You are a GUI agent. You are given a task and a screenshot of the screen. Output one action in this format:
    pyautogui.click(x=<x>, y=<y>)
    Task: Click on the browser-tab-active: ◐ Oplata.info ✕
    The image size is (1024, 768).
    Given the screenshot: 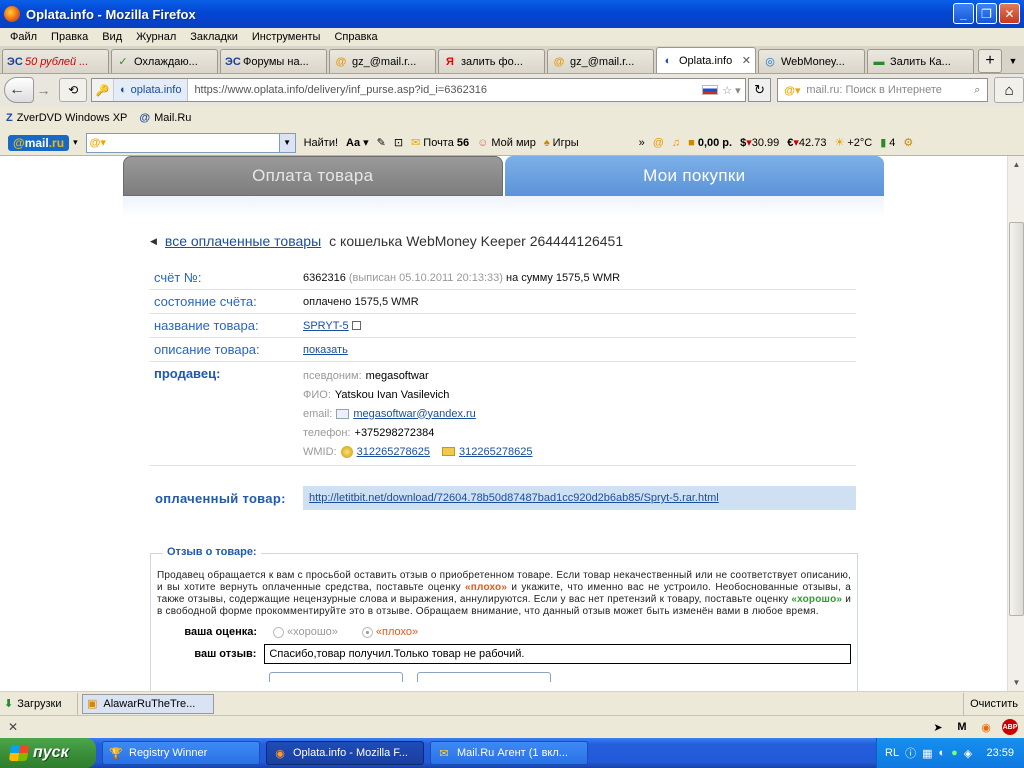 What is the action you would take?
    pyautogui.click(x=706, y=60)
    